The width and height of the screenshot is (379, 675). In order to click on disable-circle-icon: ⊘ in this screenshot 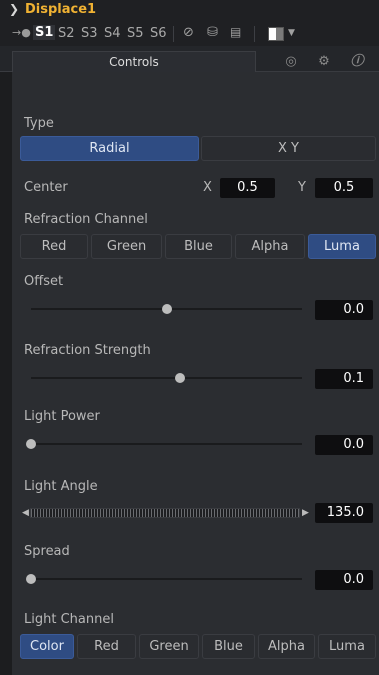, I will do `click(188, 32)`.